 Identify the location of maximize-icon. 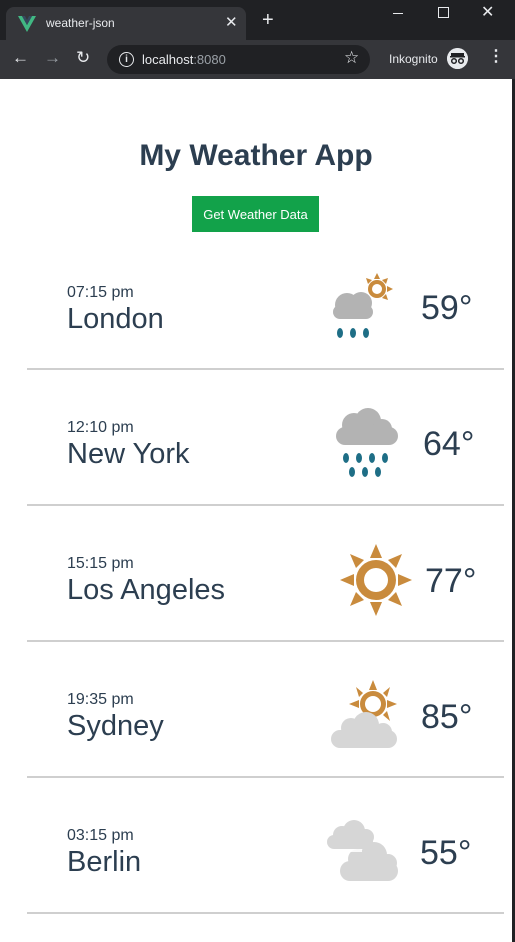
(443, 12).